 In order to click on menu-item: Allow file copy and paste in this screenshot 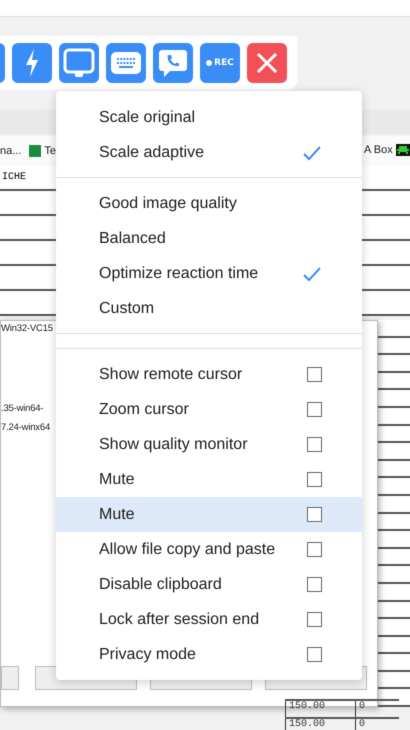, I will do `click(209, 549)`.